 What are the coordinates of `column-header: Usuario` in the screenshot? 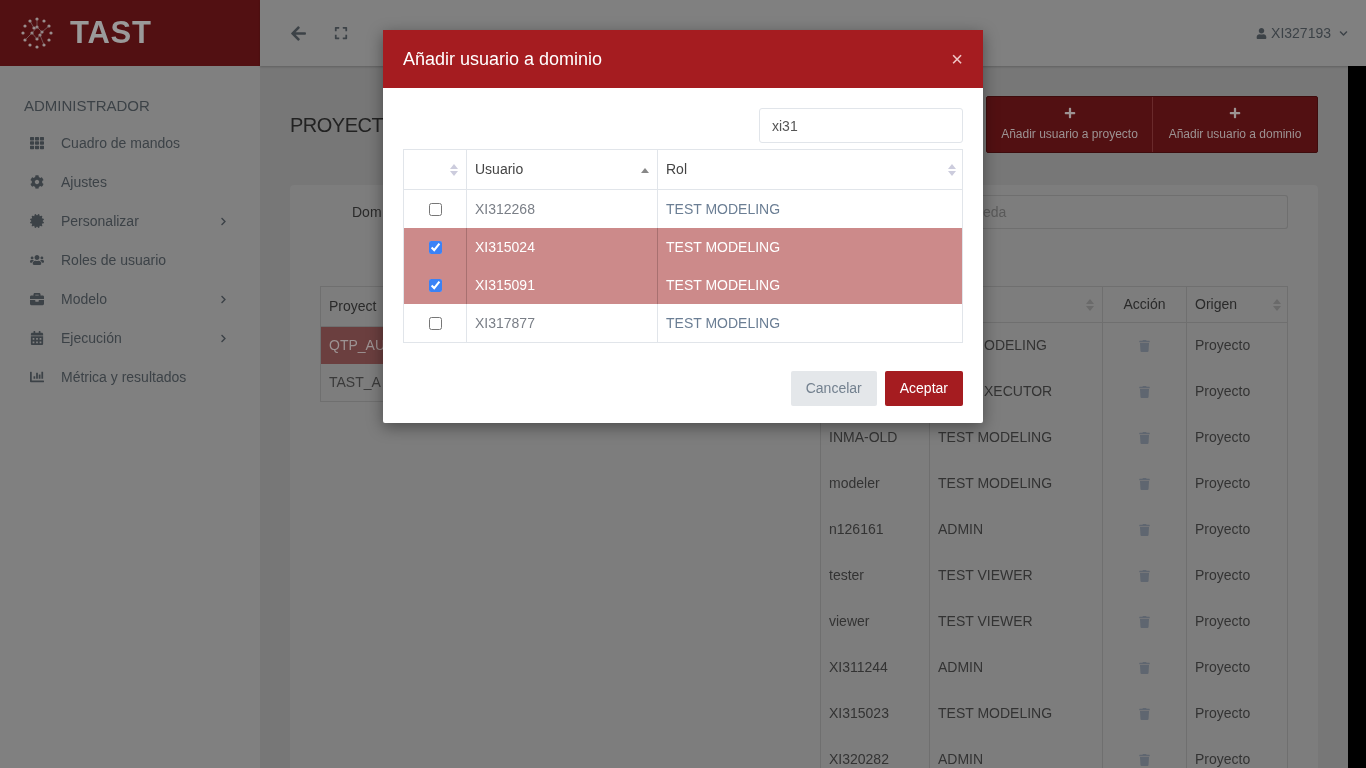 It's located at (558, 169).